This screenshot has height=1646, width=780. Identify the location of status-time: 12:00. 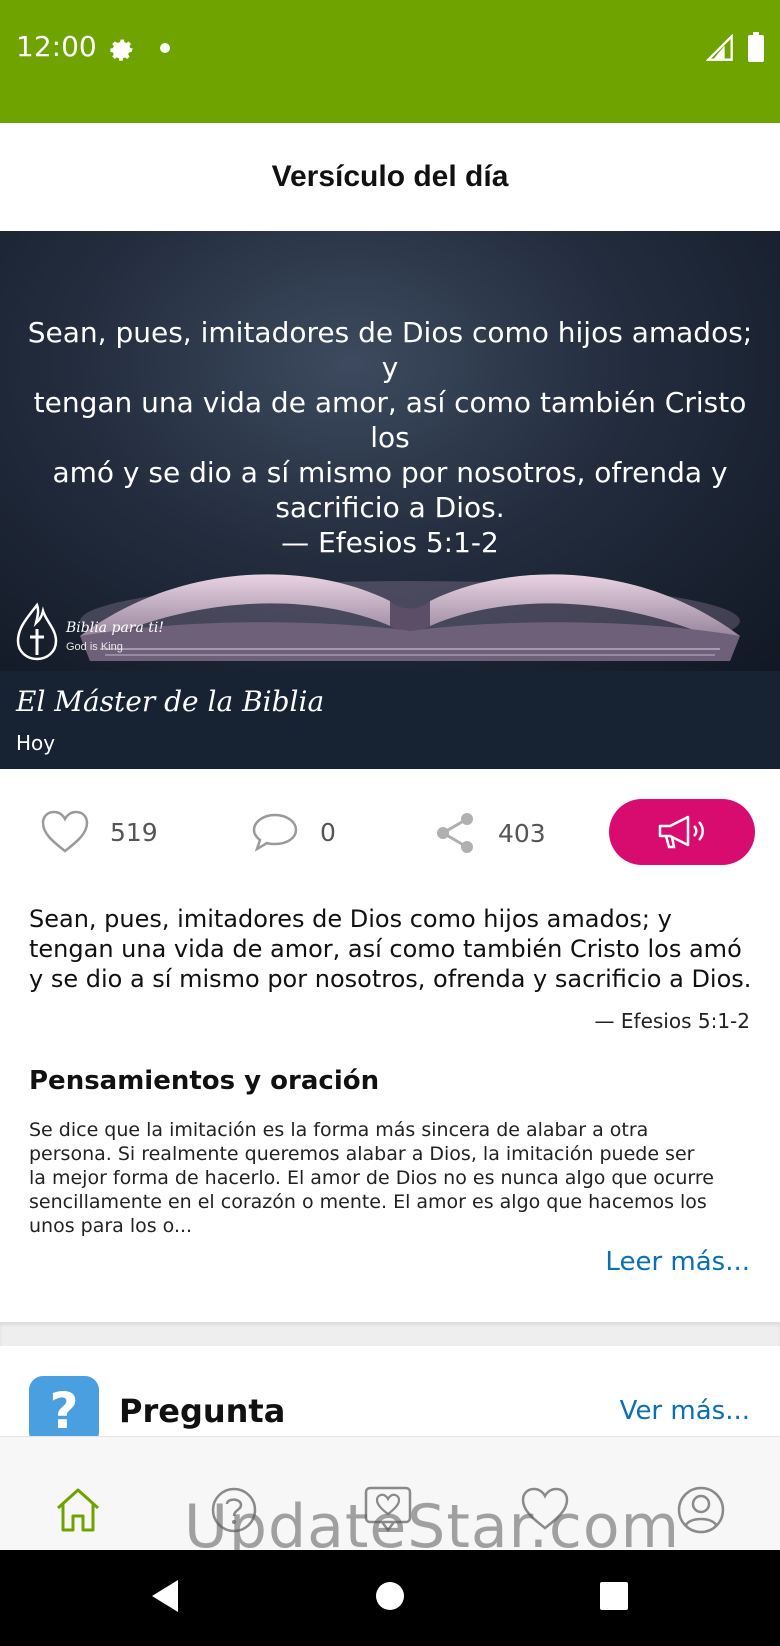
(56, 46).